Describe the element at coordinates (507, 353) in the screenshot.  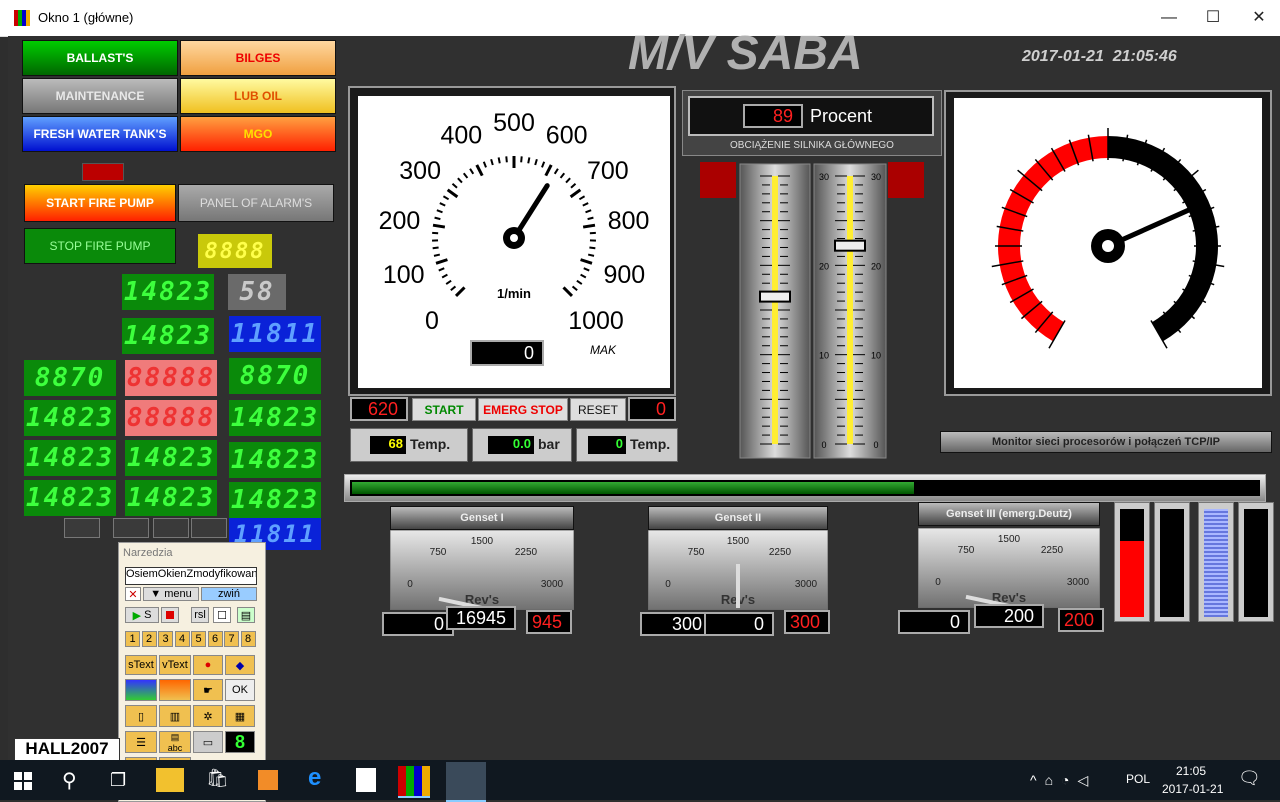
I see `rpm-display: 0` at that location.